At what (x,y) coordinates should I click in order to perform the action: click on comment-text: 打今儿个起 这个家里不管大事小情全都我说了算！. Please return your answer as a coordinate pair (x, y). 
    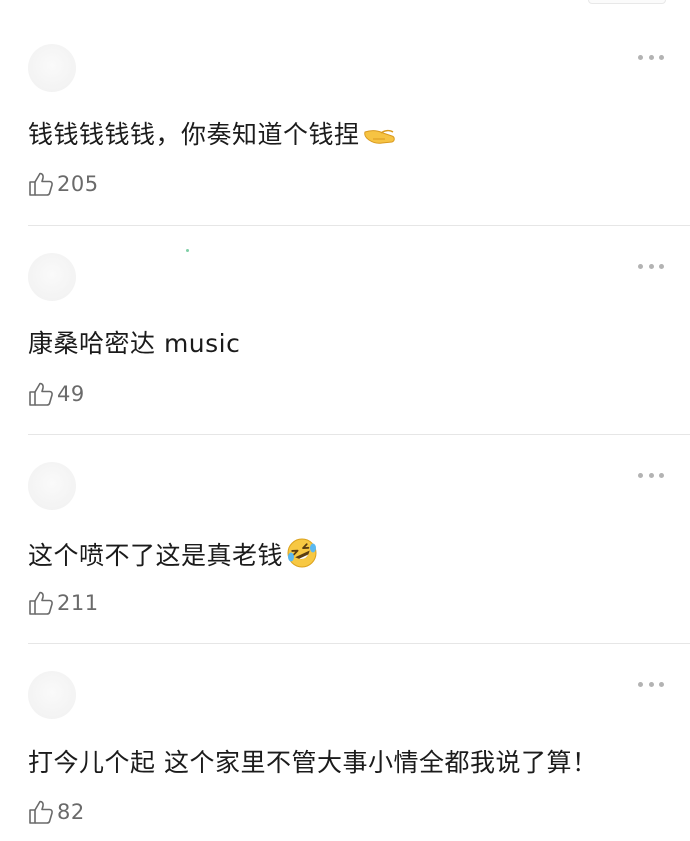
    Looking at the image, I should click on (313, 762).